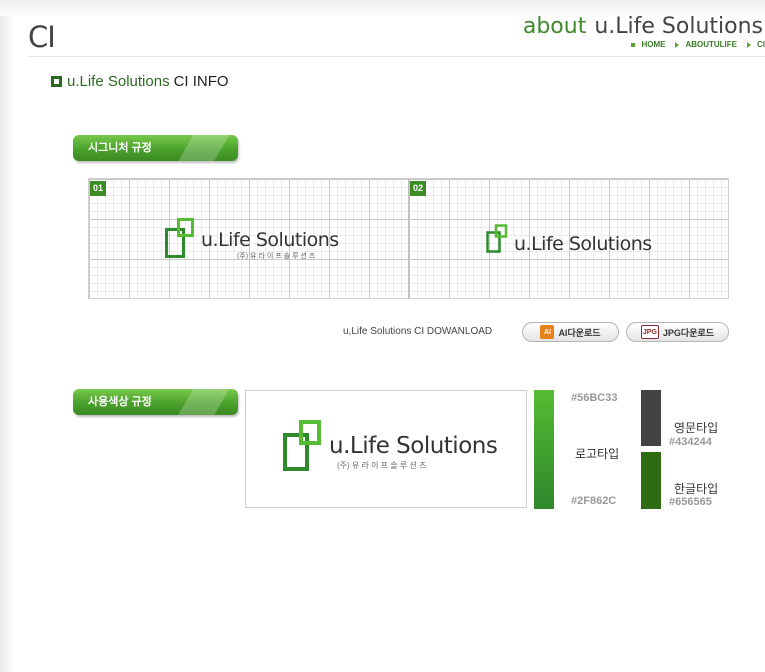 The width and height of the screenshot is (765, 672). Describe the element at coordinates (118, 81) in the screenshot. I see `section-title-brand: u.Life Solutions` at that location.